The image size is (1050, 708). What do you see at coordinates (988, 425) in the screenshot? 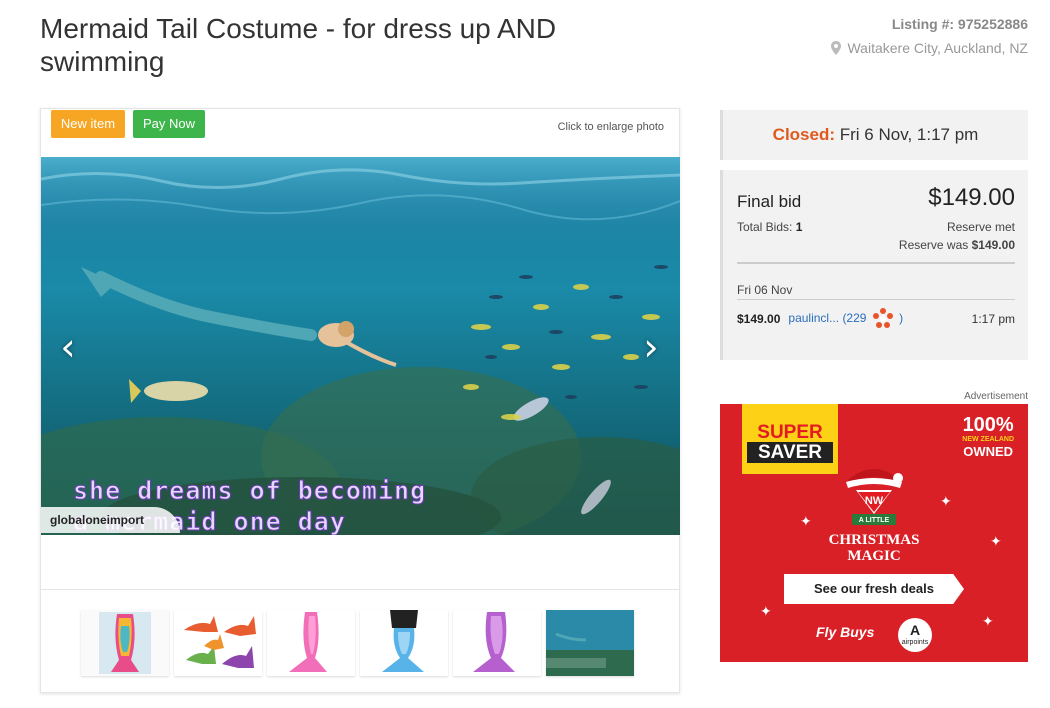
I see `owned-percent: 100%` at bounding box center [988, 425].